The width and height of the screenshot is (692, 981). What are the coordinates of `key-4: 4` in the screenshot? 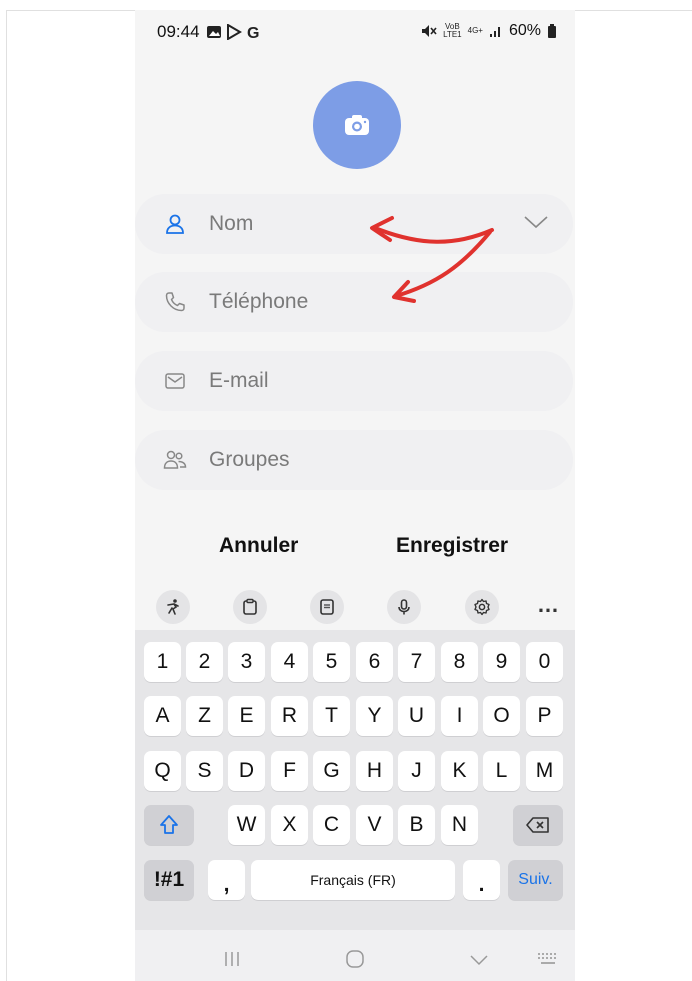 It's located at (289, 662).